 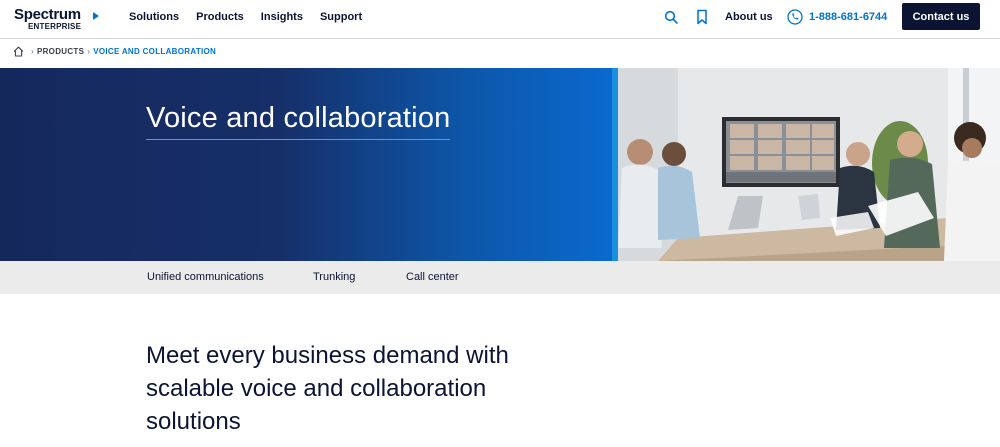 I want to click on breadcrumb-current: VOICE AND COLLABORATION, so click(x=155, y=51).